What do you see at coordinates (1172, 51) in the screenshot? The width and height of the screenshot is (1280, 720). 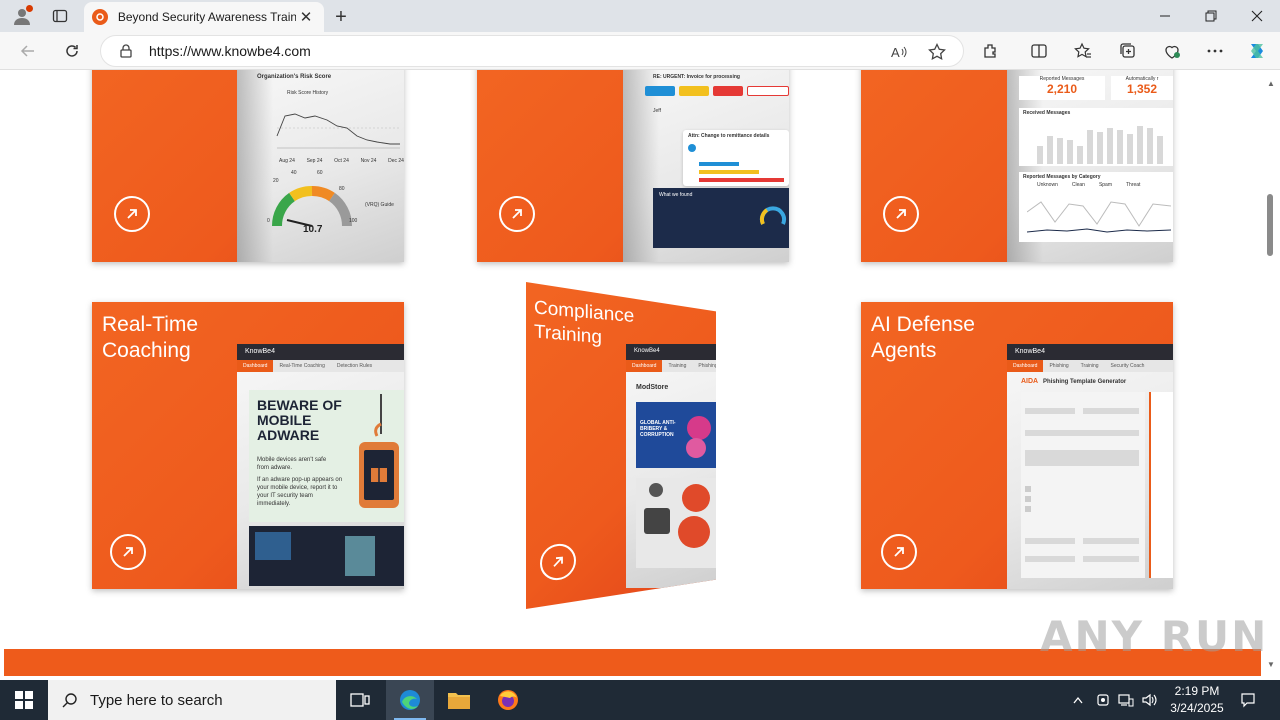 I see `browser-essentials-icon` at bounding box center [1172, 51].